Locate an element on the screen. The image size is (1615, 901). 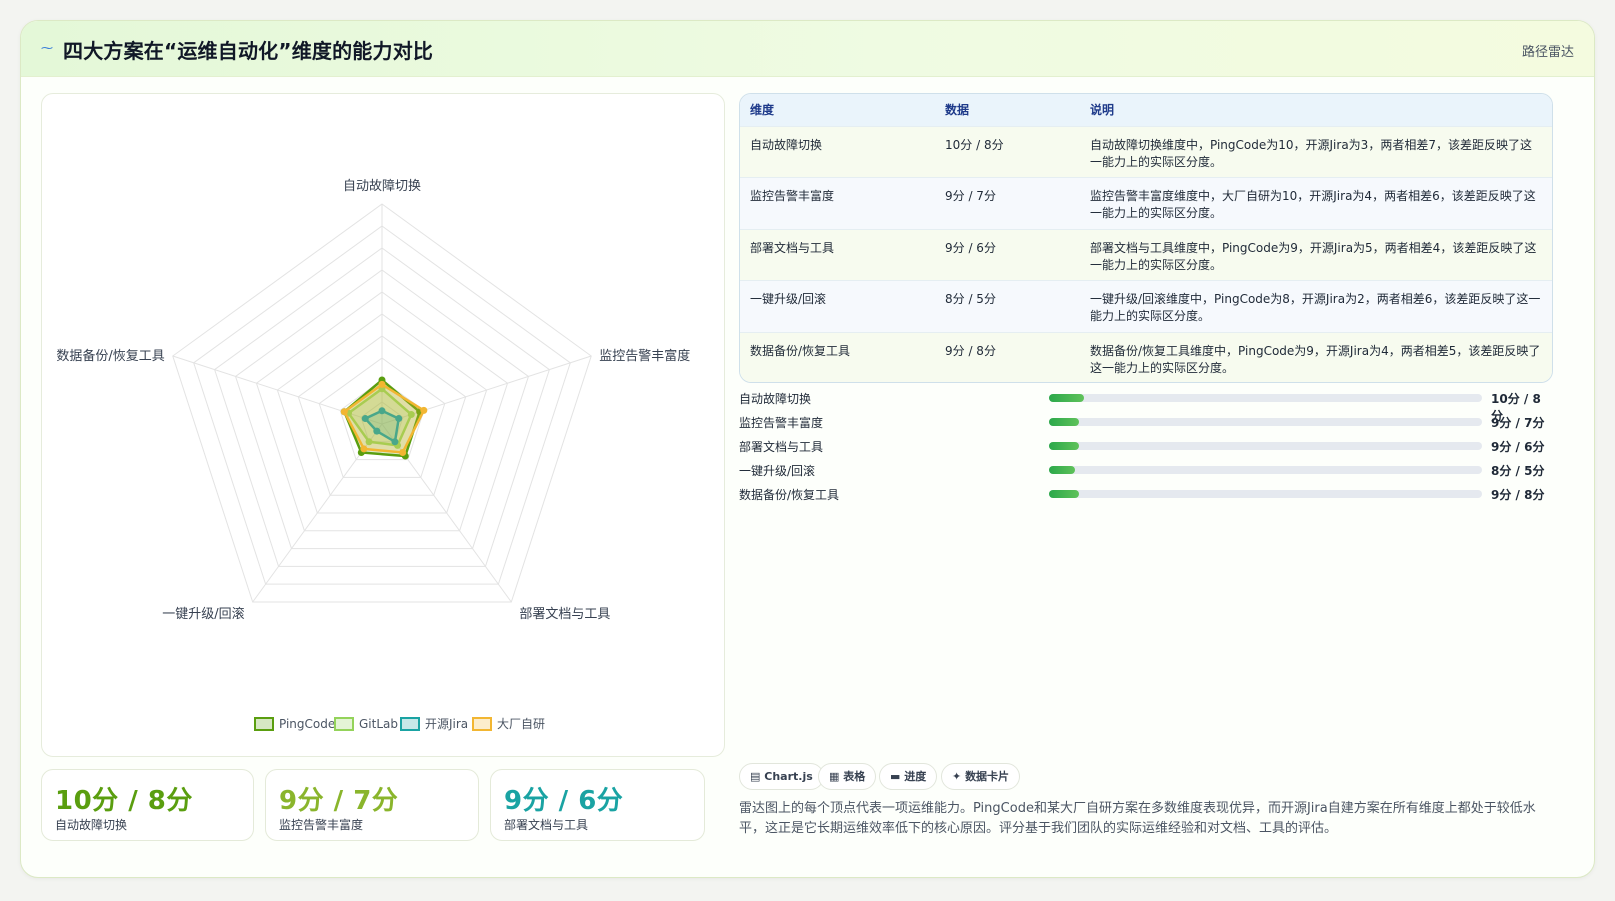
progress-row: 部署文档与工具 9分 / 6分 is located at coordinates (1144, 446).